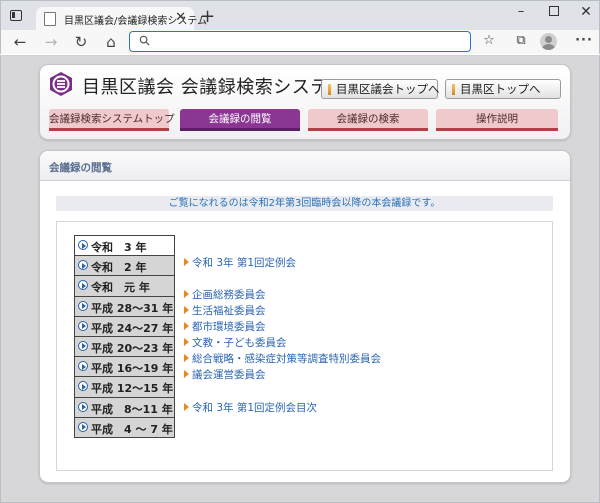  Describe the element at coordinates (229, 295) in the screenshot. I see `meeting-link-label: 企画総務委員会` at that location.